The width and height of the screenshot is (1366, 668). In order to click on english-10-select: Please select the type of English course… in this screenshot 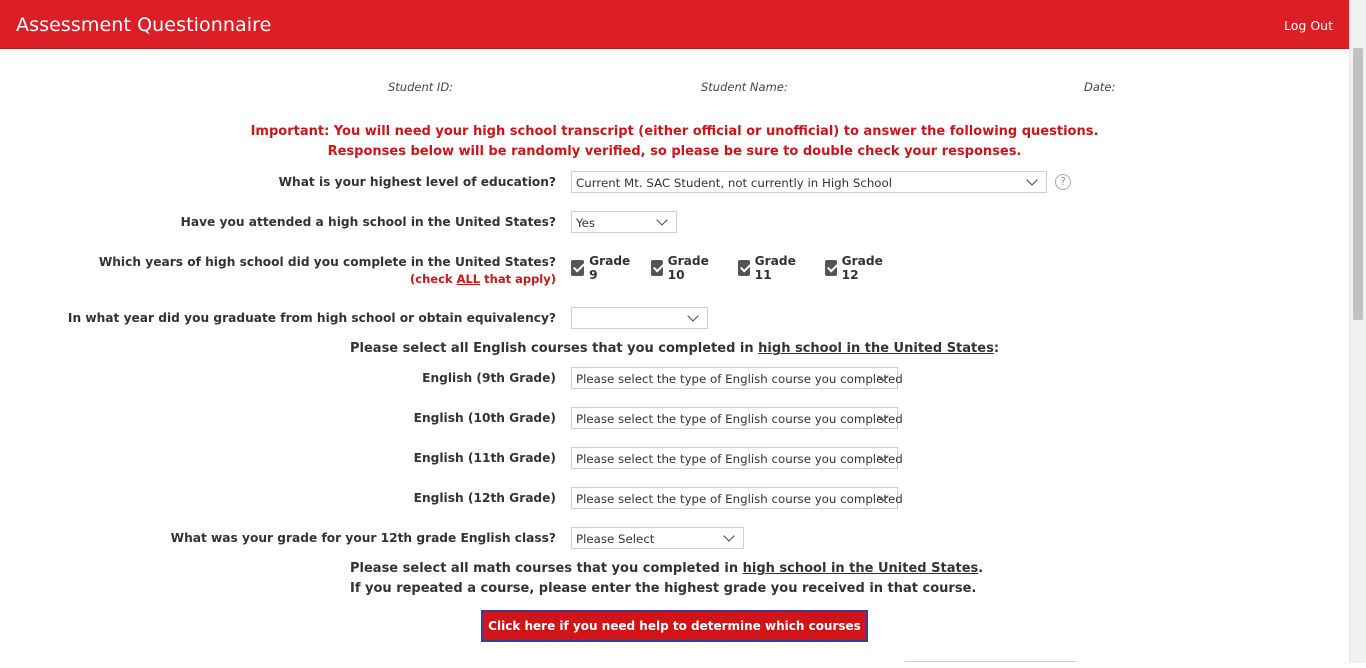, I will do `click(737, 418)`.